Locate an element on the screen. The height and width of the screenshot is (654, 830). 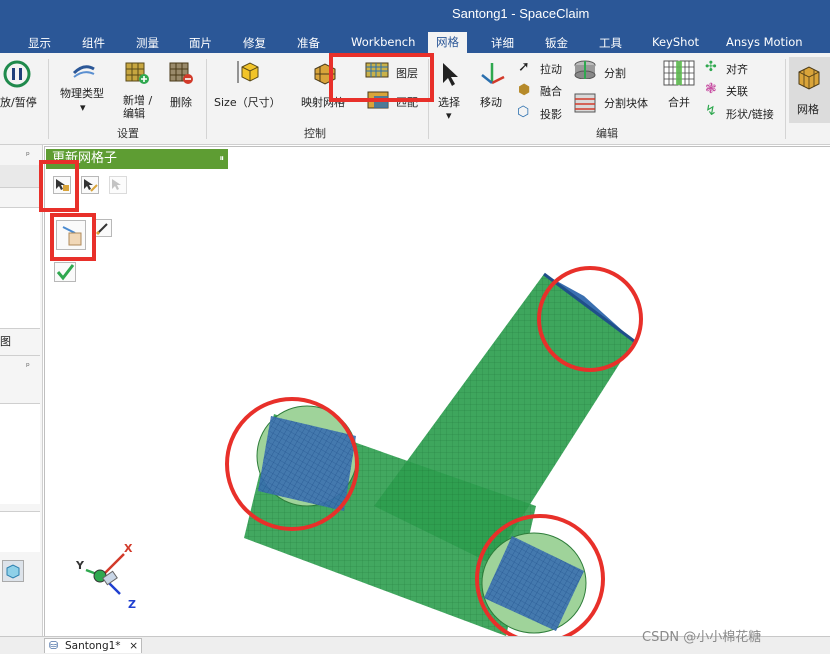
document-tab-label: Santong1* is located at coordinates (93, 646).